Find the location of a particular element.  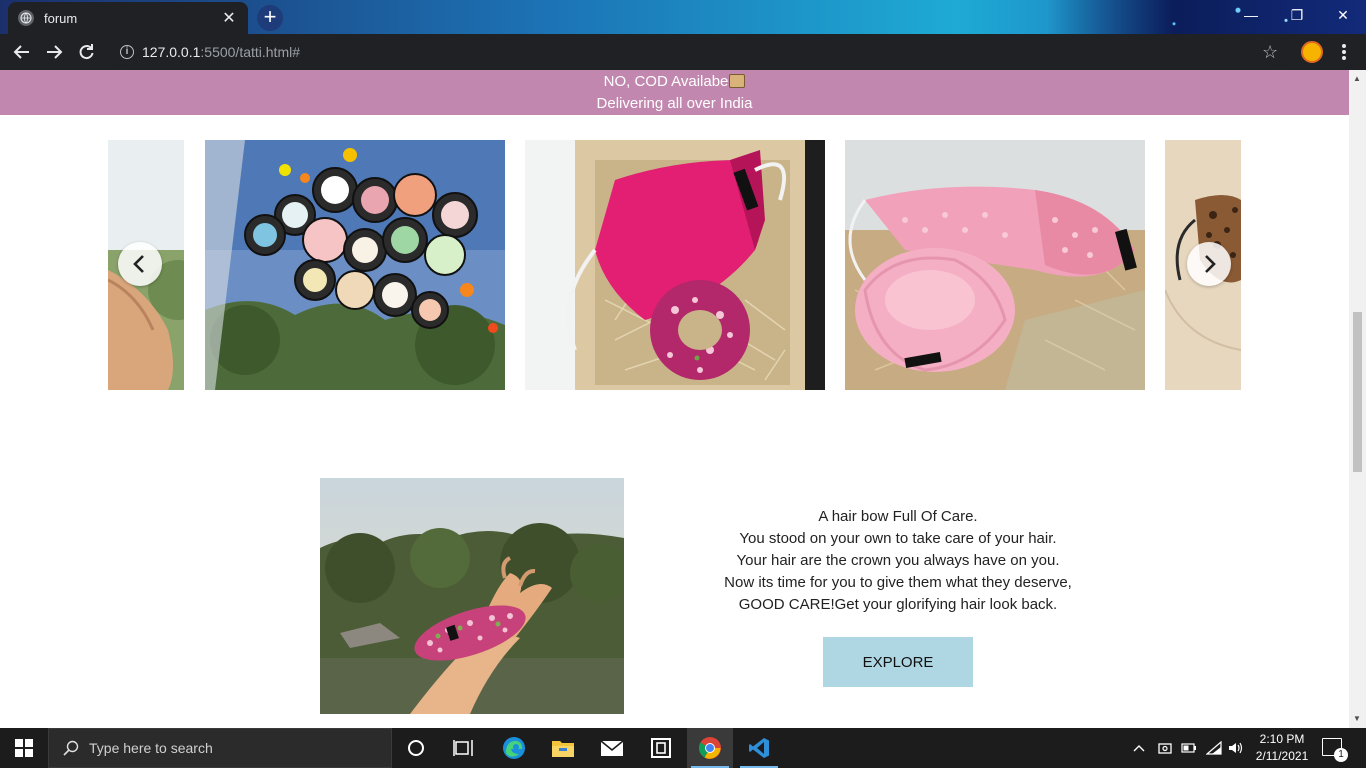

camera-icon is located at coordinates (1165, 748).